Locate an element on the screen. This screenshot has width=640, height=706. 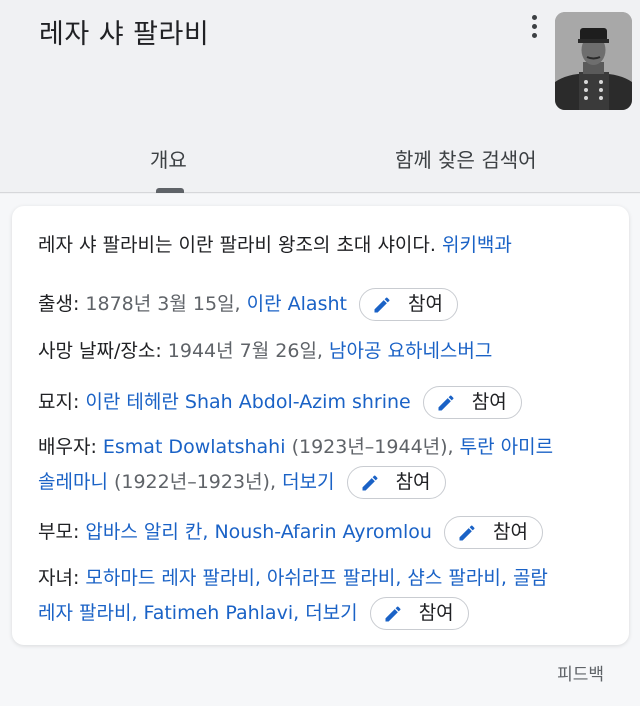
child-link-3: 샴스 팔라비, is located at coordinates (456, 578).